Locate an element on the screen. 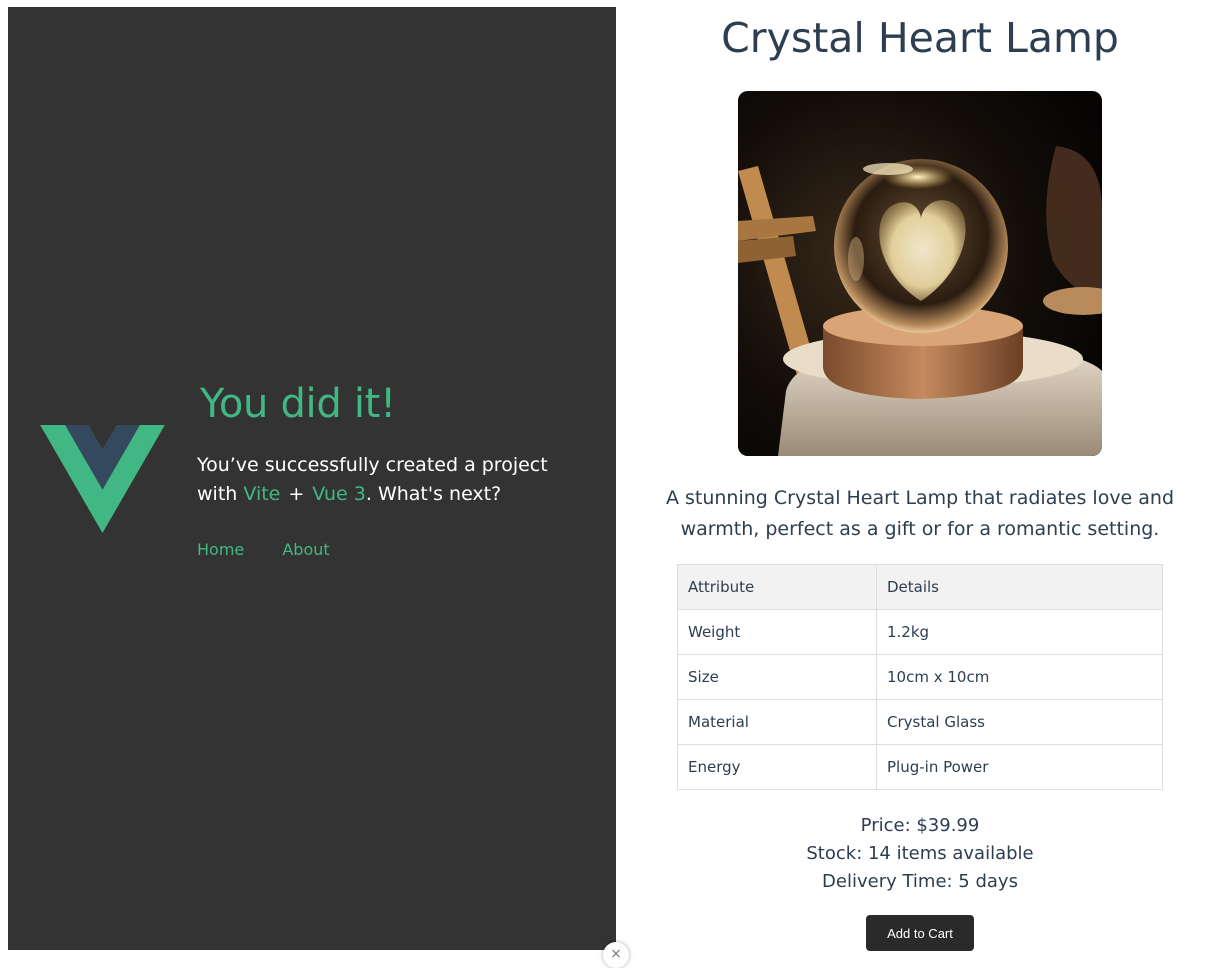 The height and width of the screenshot is (968, 1217). table-row: Energy Plug-in Power is located at coordinates (920, 767).